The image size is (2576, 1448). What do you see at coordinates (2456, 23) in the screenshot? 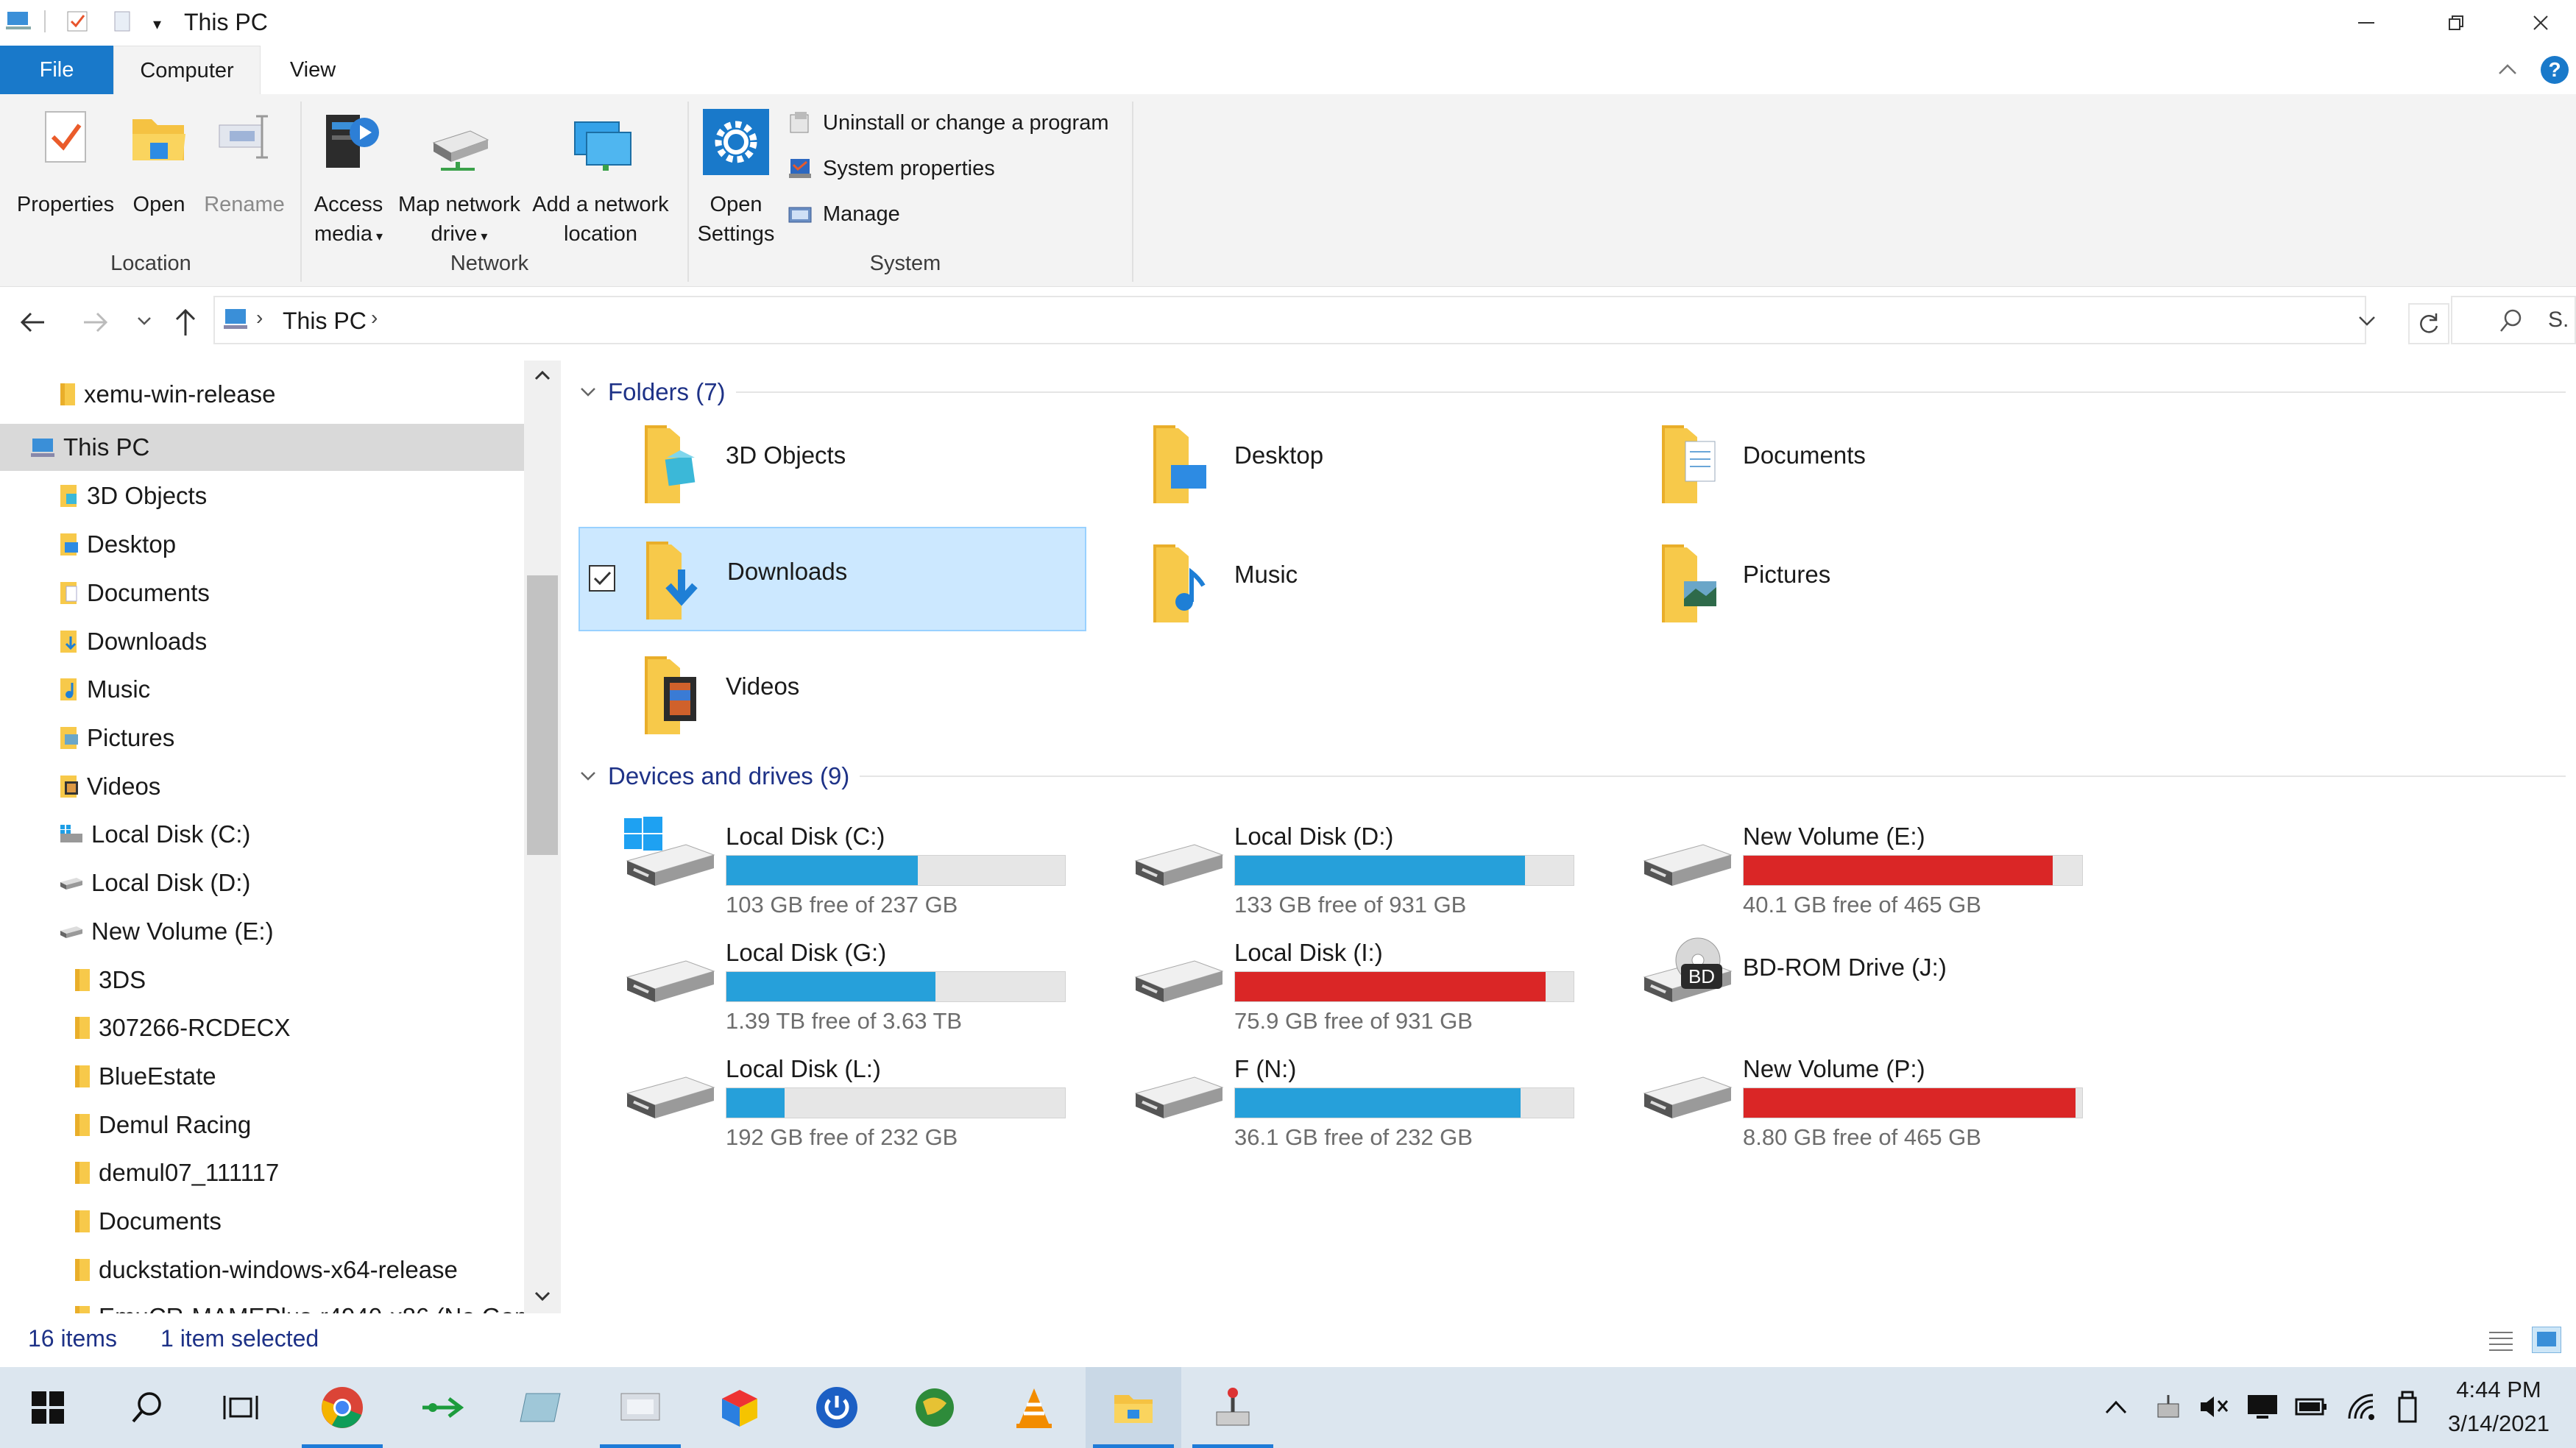
I see `restore-button` at bounding box center [2456, 23].